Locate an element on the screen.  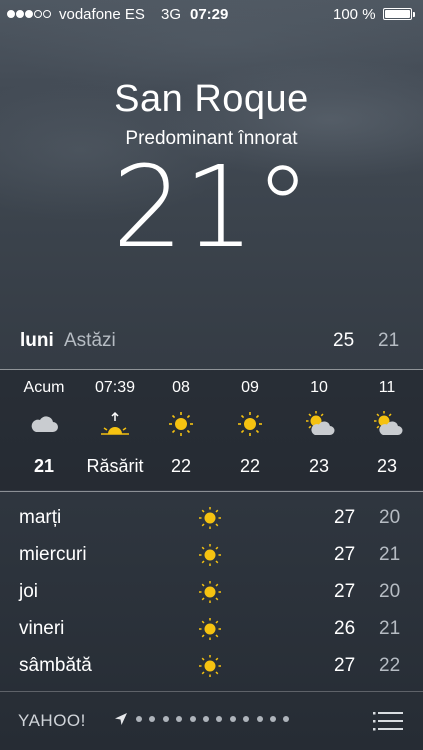
hourly-item: Acum 21 is located at coordinates (44, 430).